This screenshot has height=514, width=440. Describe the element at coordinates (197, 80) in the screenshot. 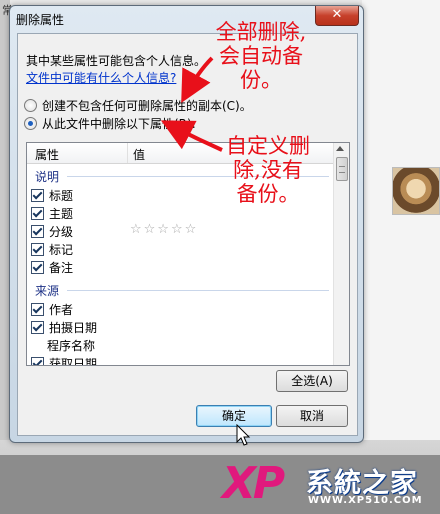

I see `arrow-to-copy-option` at that location.